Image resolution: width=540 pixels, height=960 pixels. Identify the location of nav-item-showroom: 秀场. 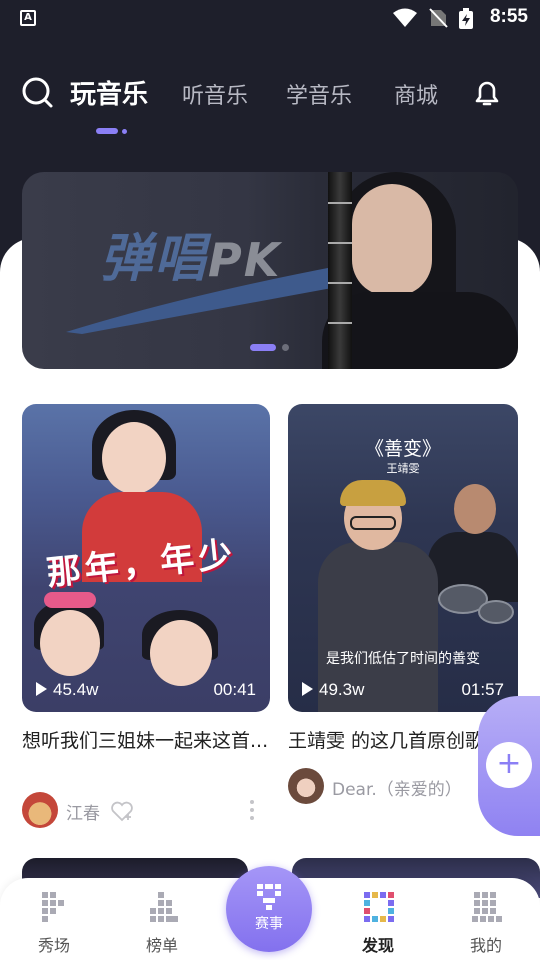
(54, 919).